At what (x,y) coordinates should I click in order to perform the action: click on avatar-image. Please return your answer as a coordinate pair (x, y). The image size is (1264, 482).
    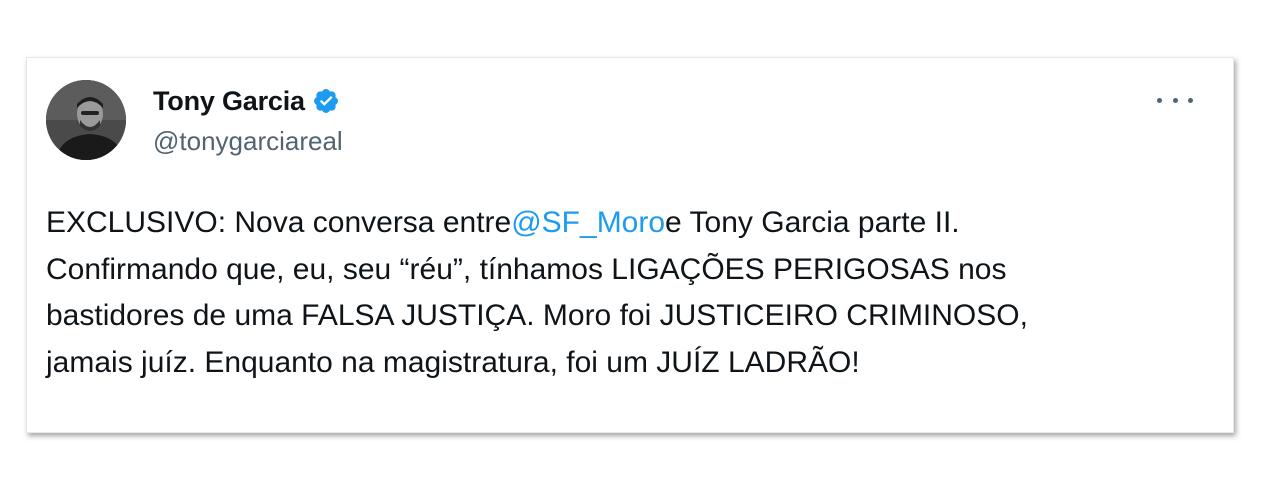
    Looking at the image, I should click on (86, 120).